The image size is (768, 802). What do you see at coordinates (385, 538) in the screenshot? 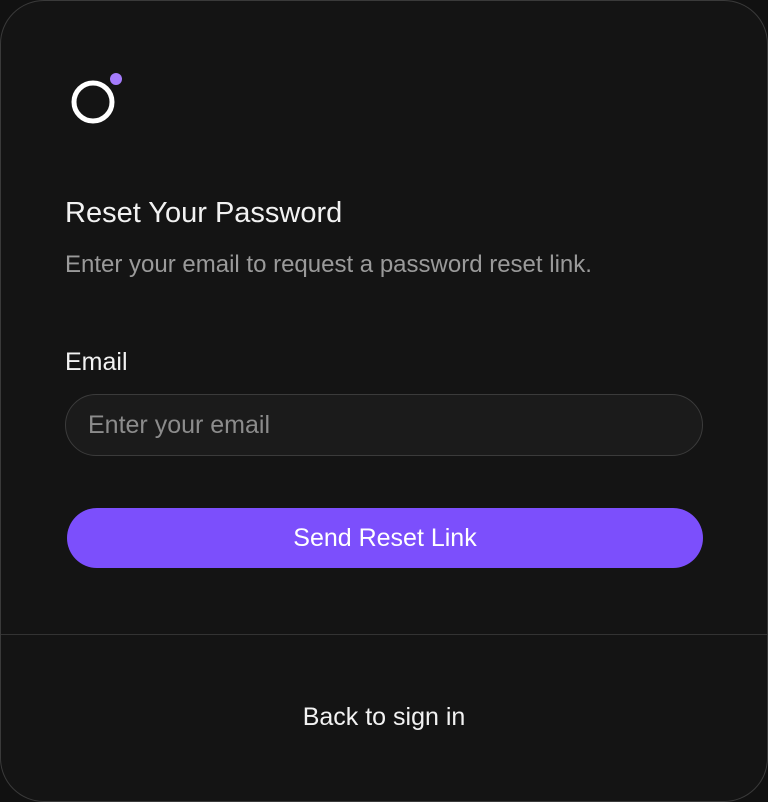
I see `send-reset-link-button: Send Reset Link` at bounding box center [385, 538].